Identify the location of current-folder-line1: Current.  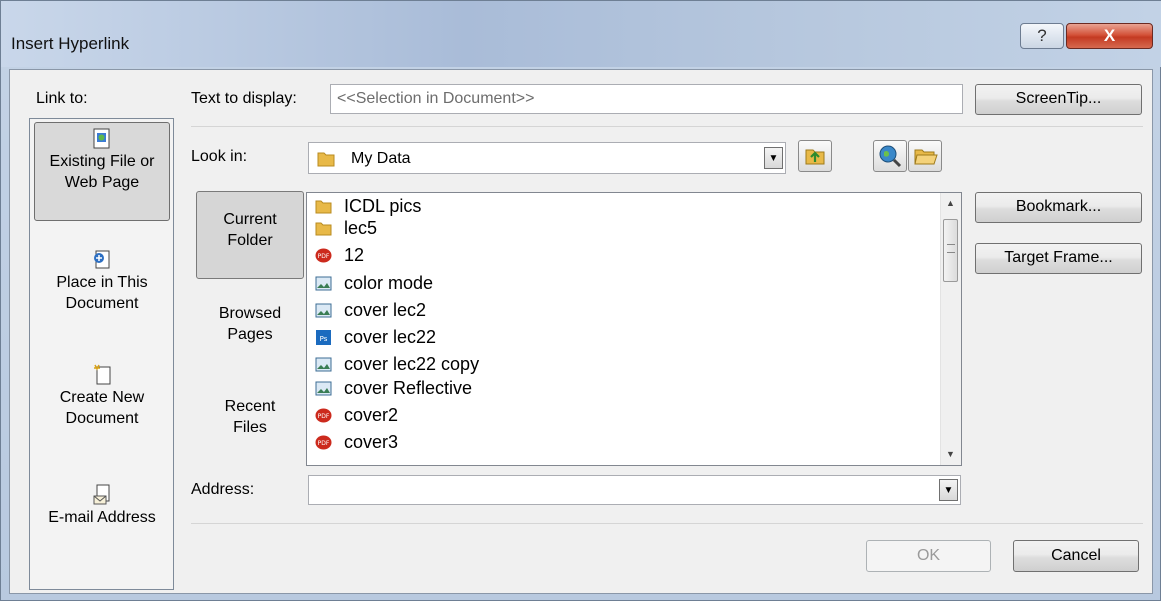
(250, 219).